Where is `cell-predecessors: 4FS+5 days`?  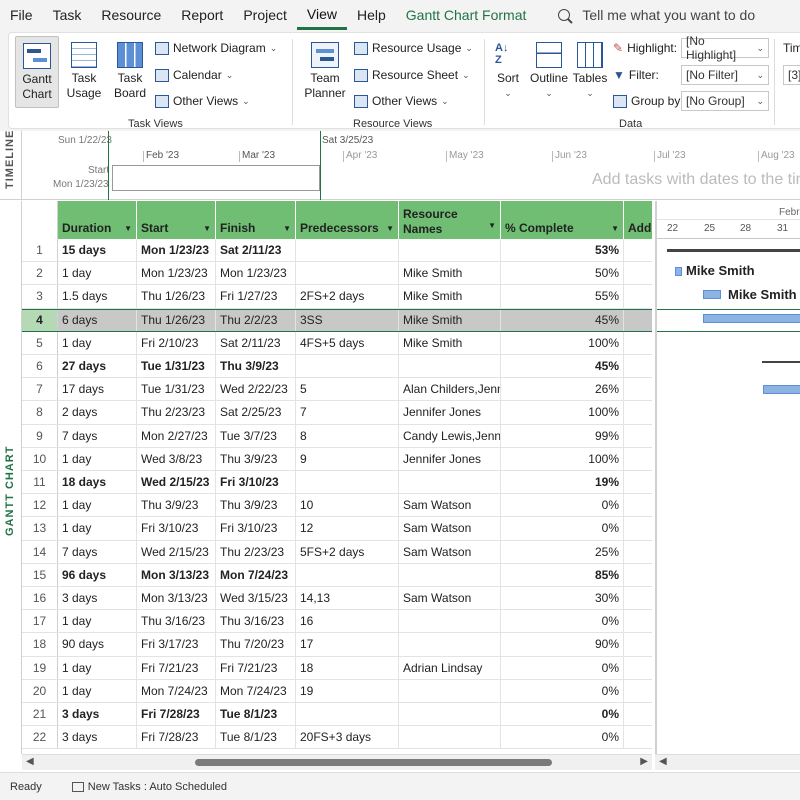 cell-predecessors: 4FS+5 days is located at coordinates (347, 342).